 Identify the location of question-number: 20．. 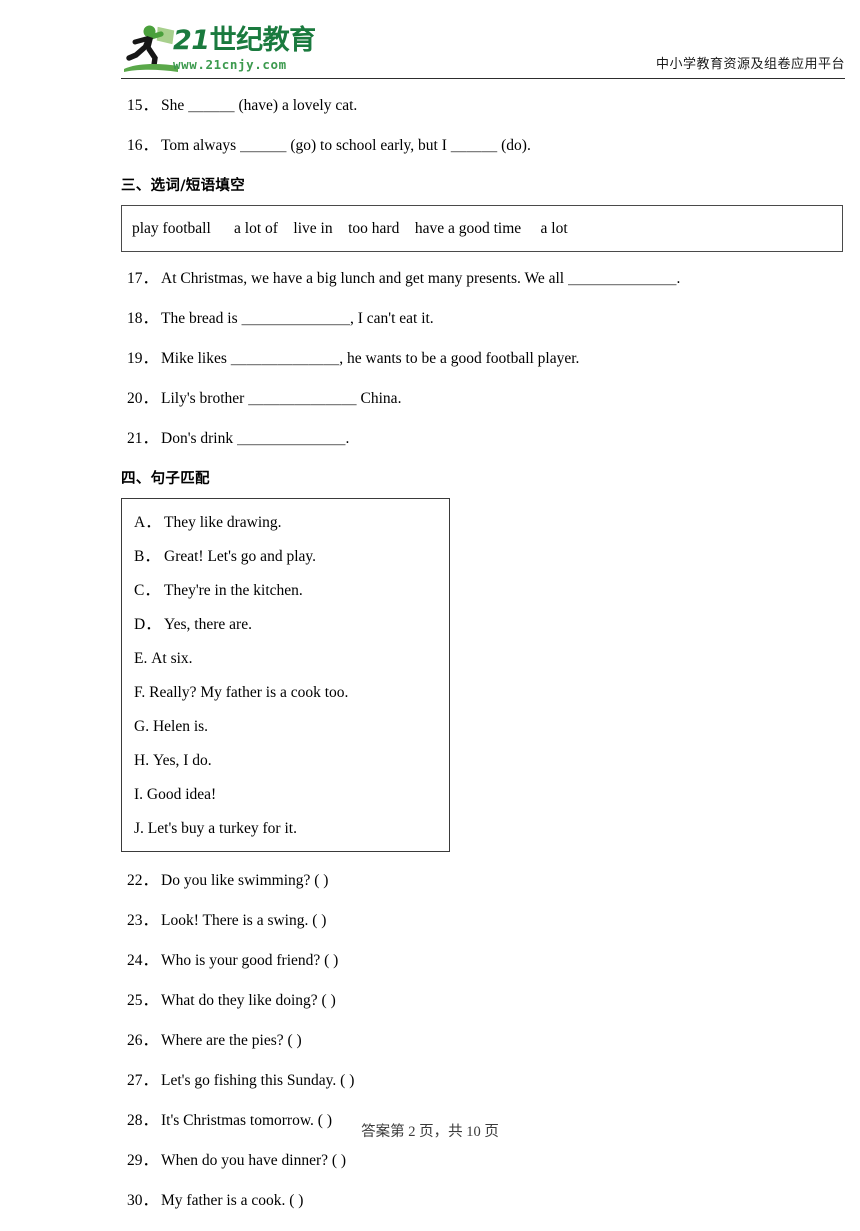
(143, 398).